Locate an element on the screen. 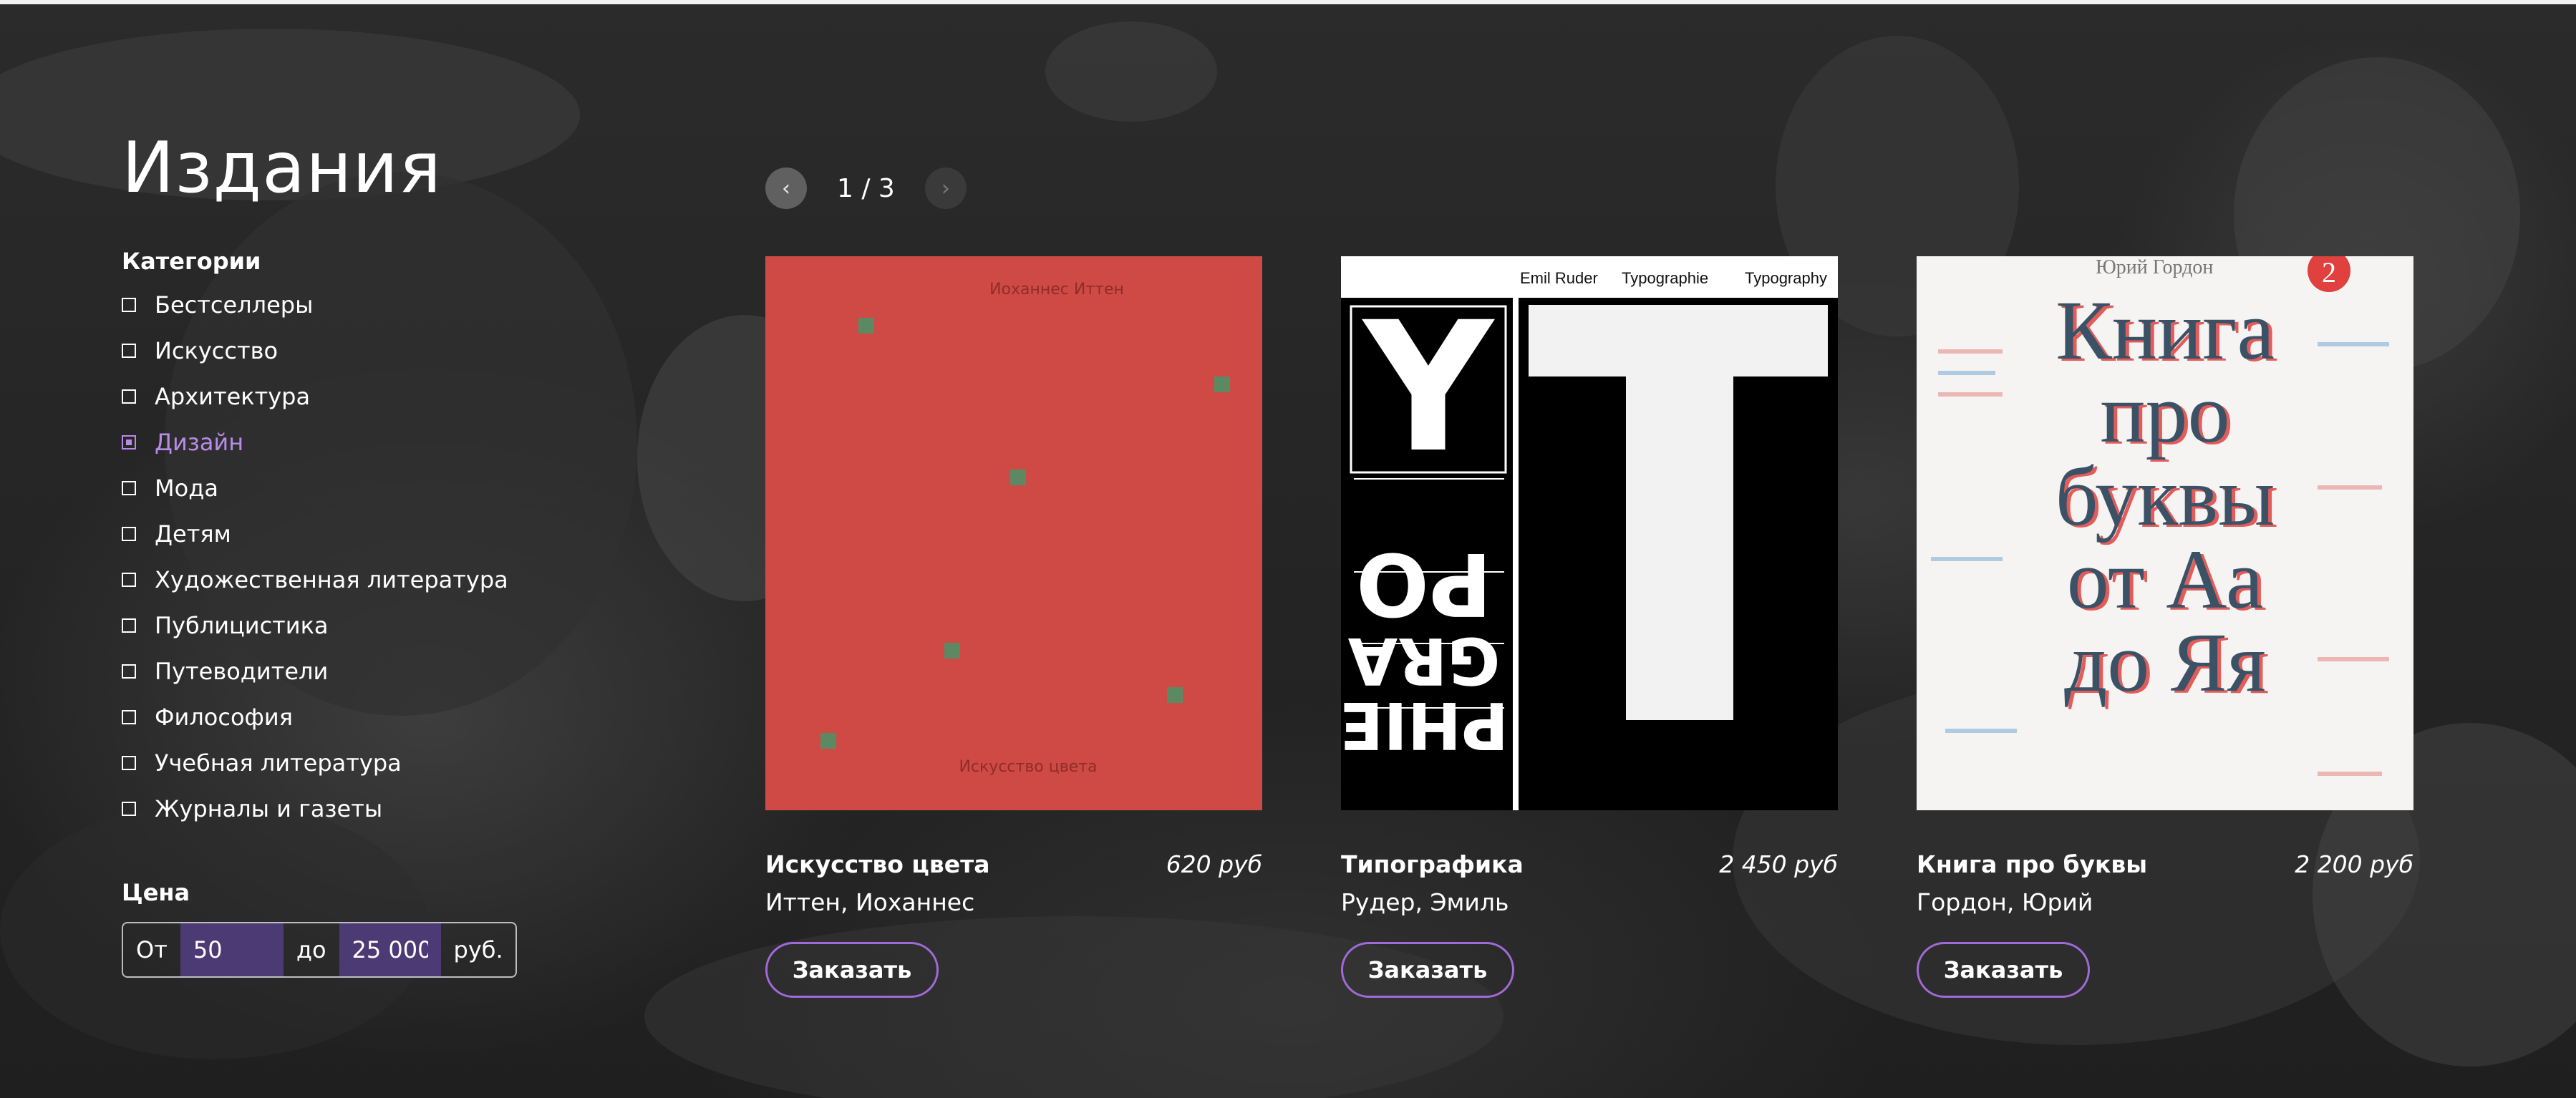 Image resolution: width=2576 pixels, height=1098 pixels. price-heading: Цена is located at coordinates (156, 893).